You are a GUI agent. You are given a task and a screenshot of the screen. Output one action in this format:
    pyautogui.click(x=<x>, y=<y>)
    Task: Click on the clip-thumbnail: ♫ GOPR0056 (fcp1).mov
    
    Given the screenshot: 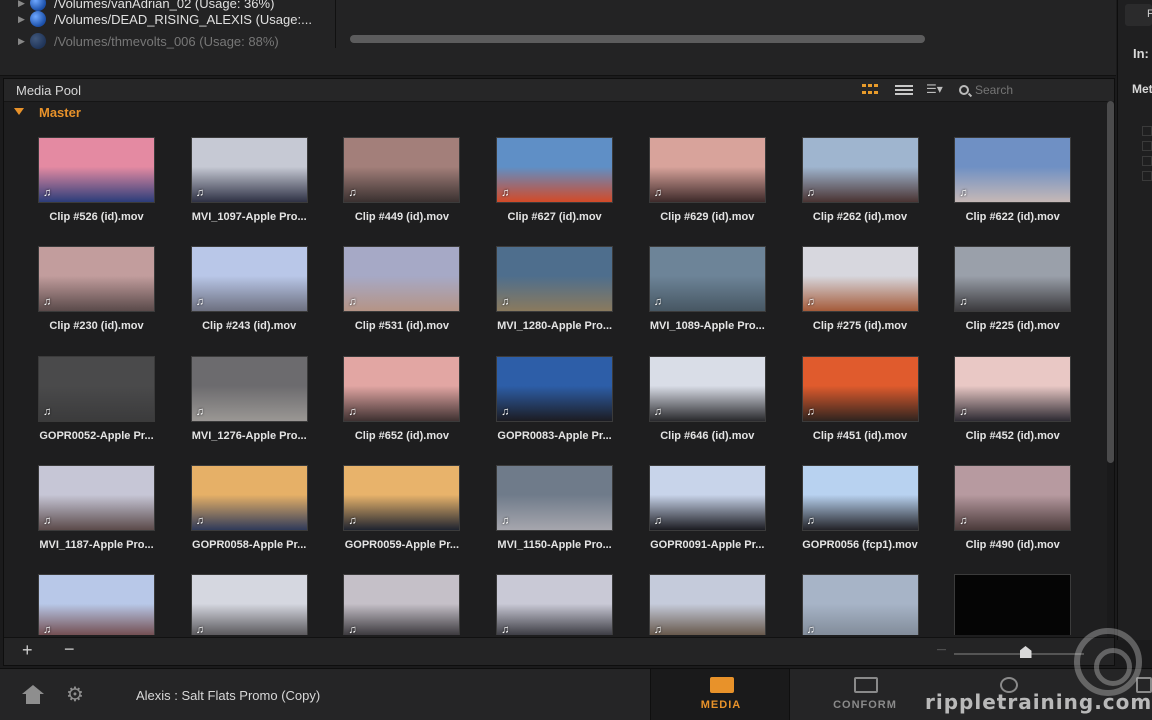 What is the action you would take?
    pyautogui.click(x=855, y=503)
    